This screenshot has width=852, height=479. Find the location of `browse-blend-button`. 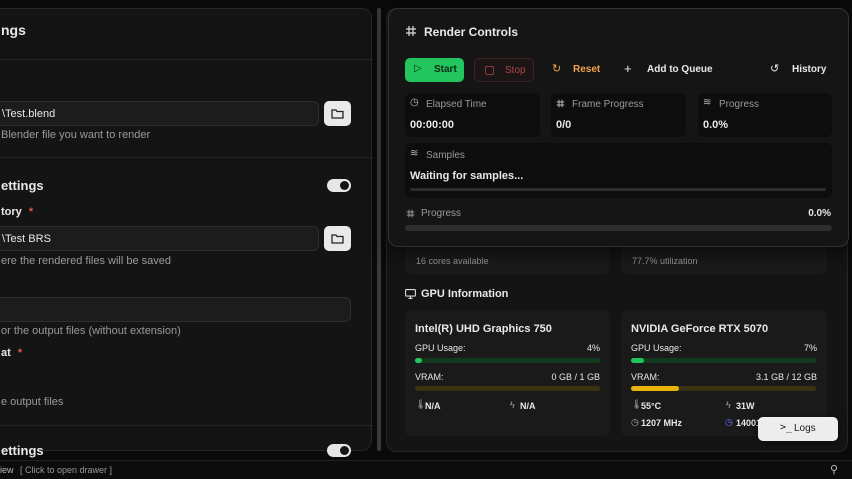

browse-blend-button is located at coordinates (337, 113).